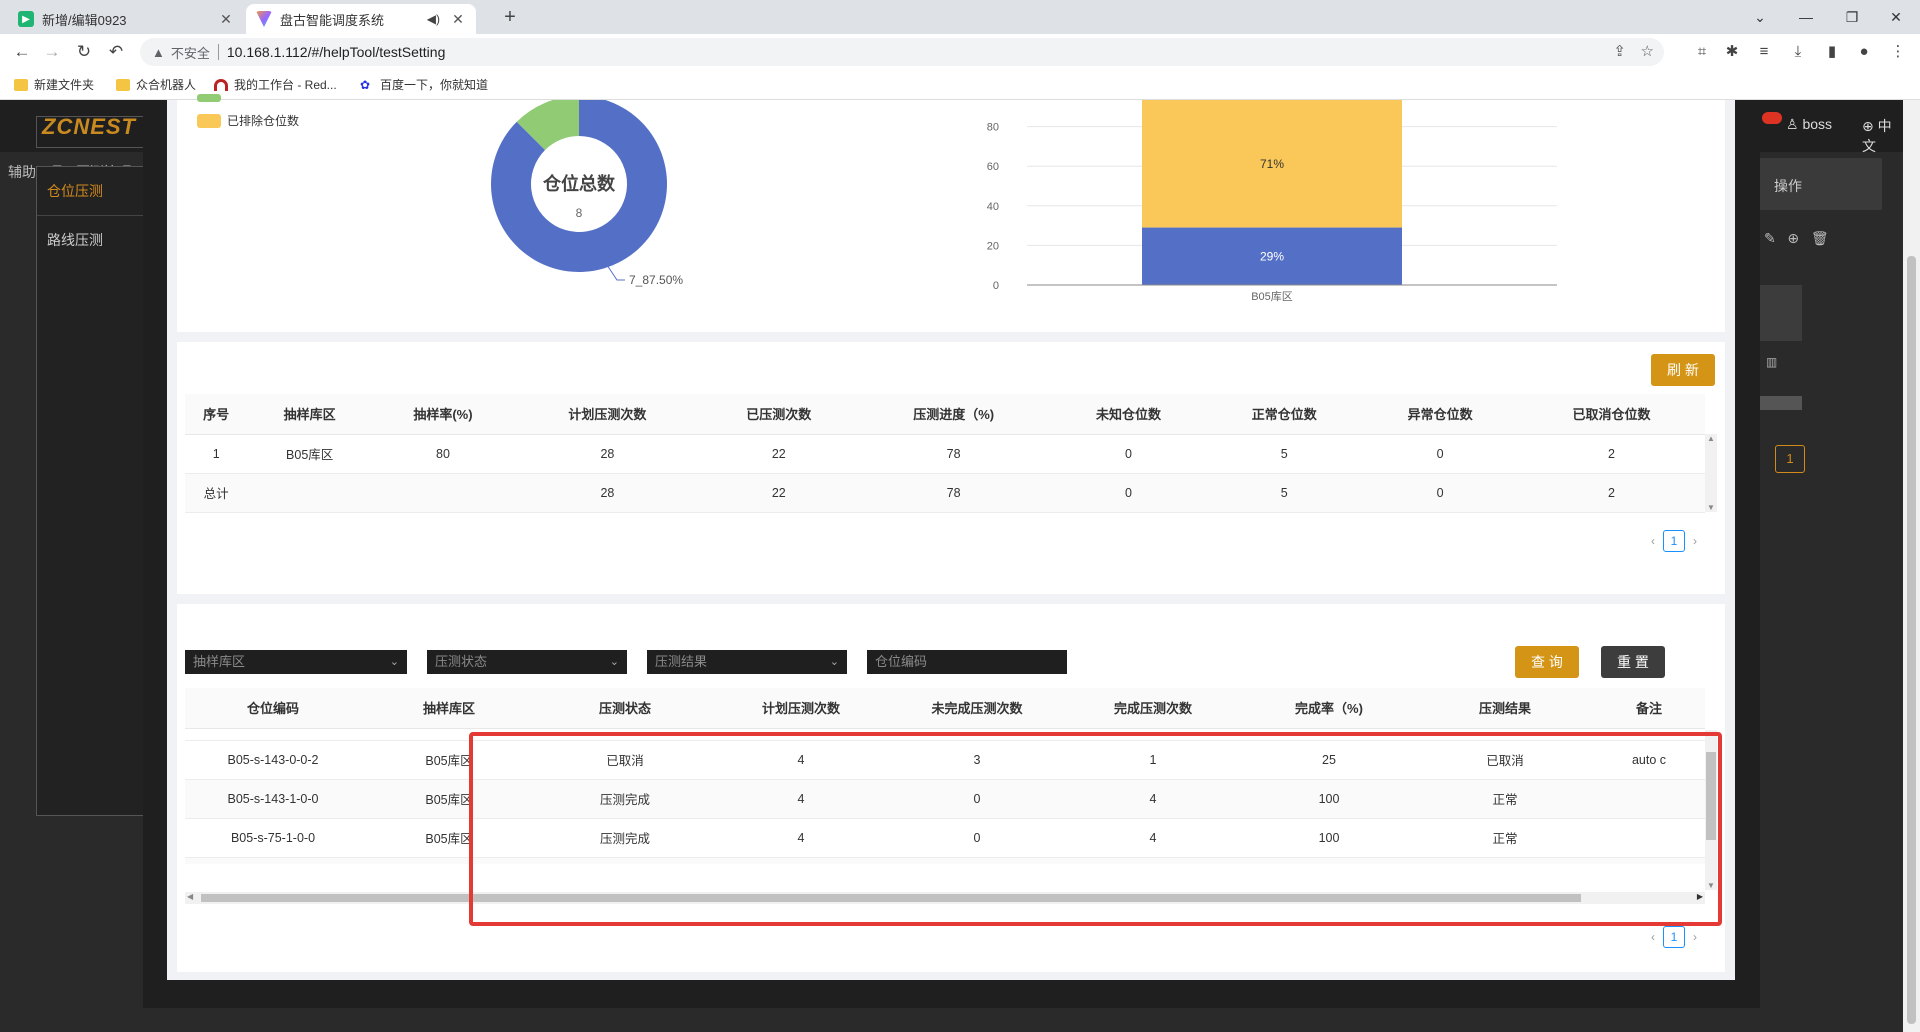  What do you see at coordinates (1896, 17) in the screenshot?
I see `close-window-button: ✕` at bounding box center [1896, 17].